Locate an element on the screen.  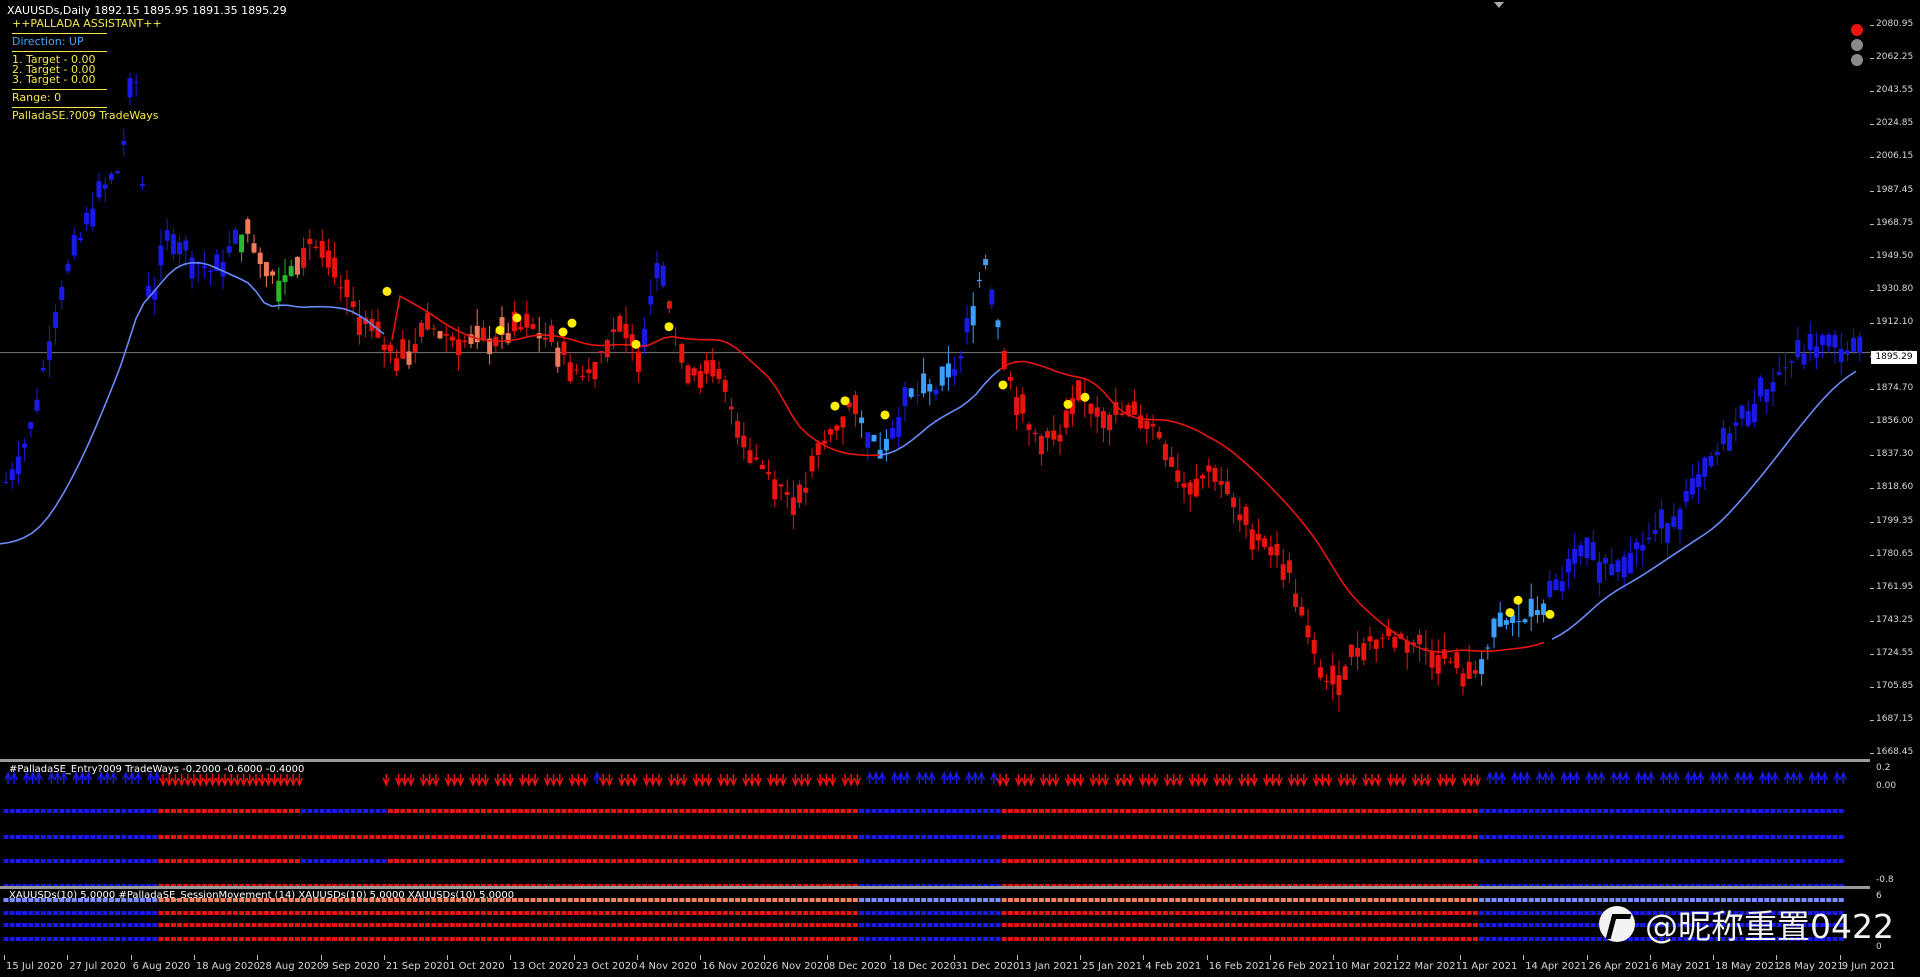
price-tick is located at coordinates (1872, 290).